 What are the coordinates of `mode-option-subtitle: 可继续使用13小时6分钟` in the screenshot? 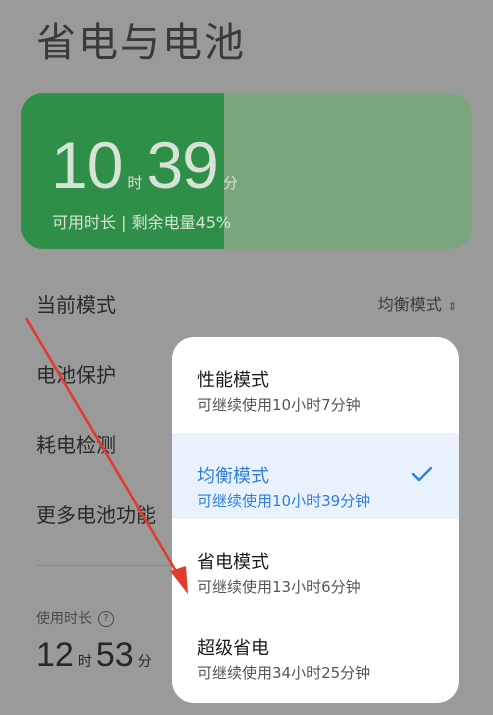 It's located at (279, 587).